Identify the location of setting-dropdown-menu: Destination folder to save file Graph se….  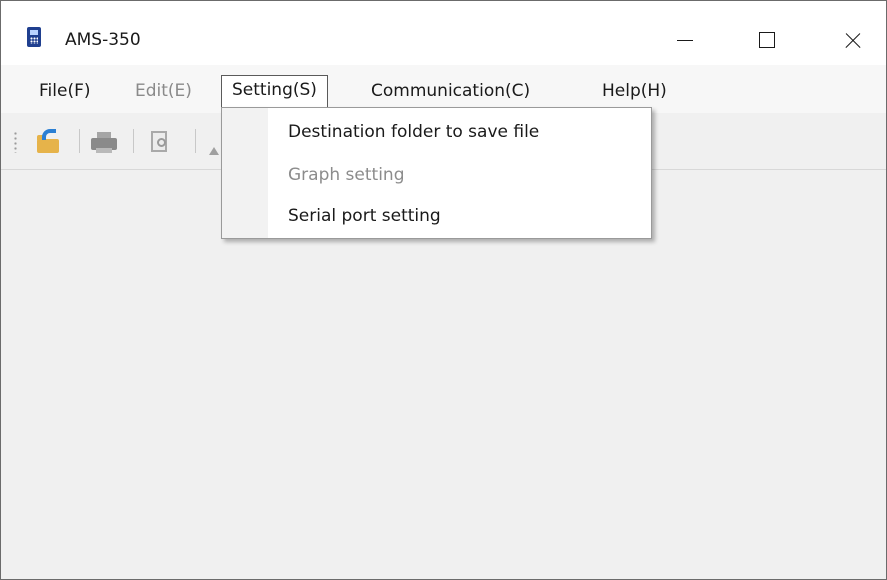
(436, 173).